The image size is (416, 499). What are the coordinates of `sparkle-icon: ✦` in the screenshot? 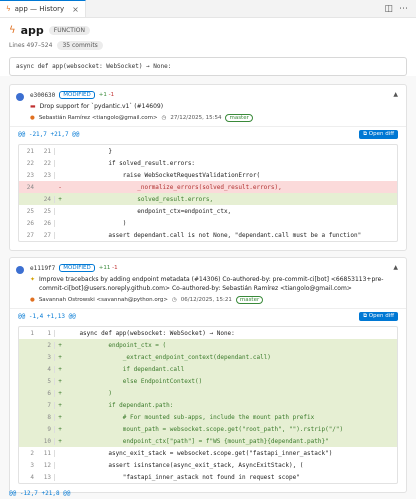 It's located at (33, 279).